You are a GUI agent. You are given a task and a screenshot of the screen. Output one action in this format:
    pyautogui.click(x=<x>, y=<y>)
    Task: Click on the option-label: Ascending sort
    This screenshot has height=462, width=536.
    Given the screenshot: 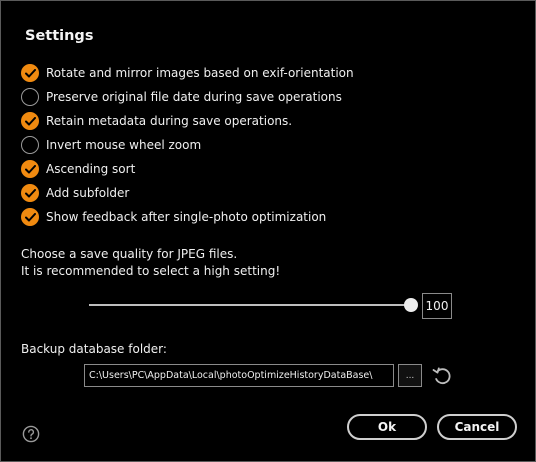 What is the action you would take?
    pyautogui.click(x=91, y=169)
    